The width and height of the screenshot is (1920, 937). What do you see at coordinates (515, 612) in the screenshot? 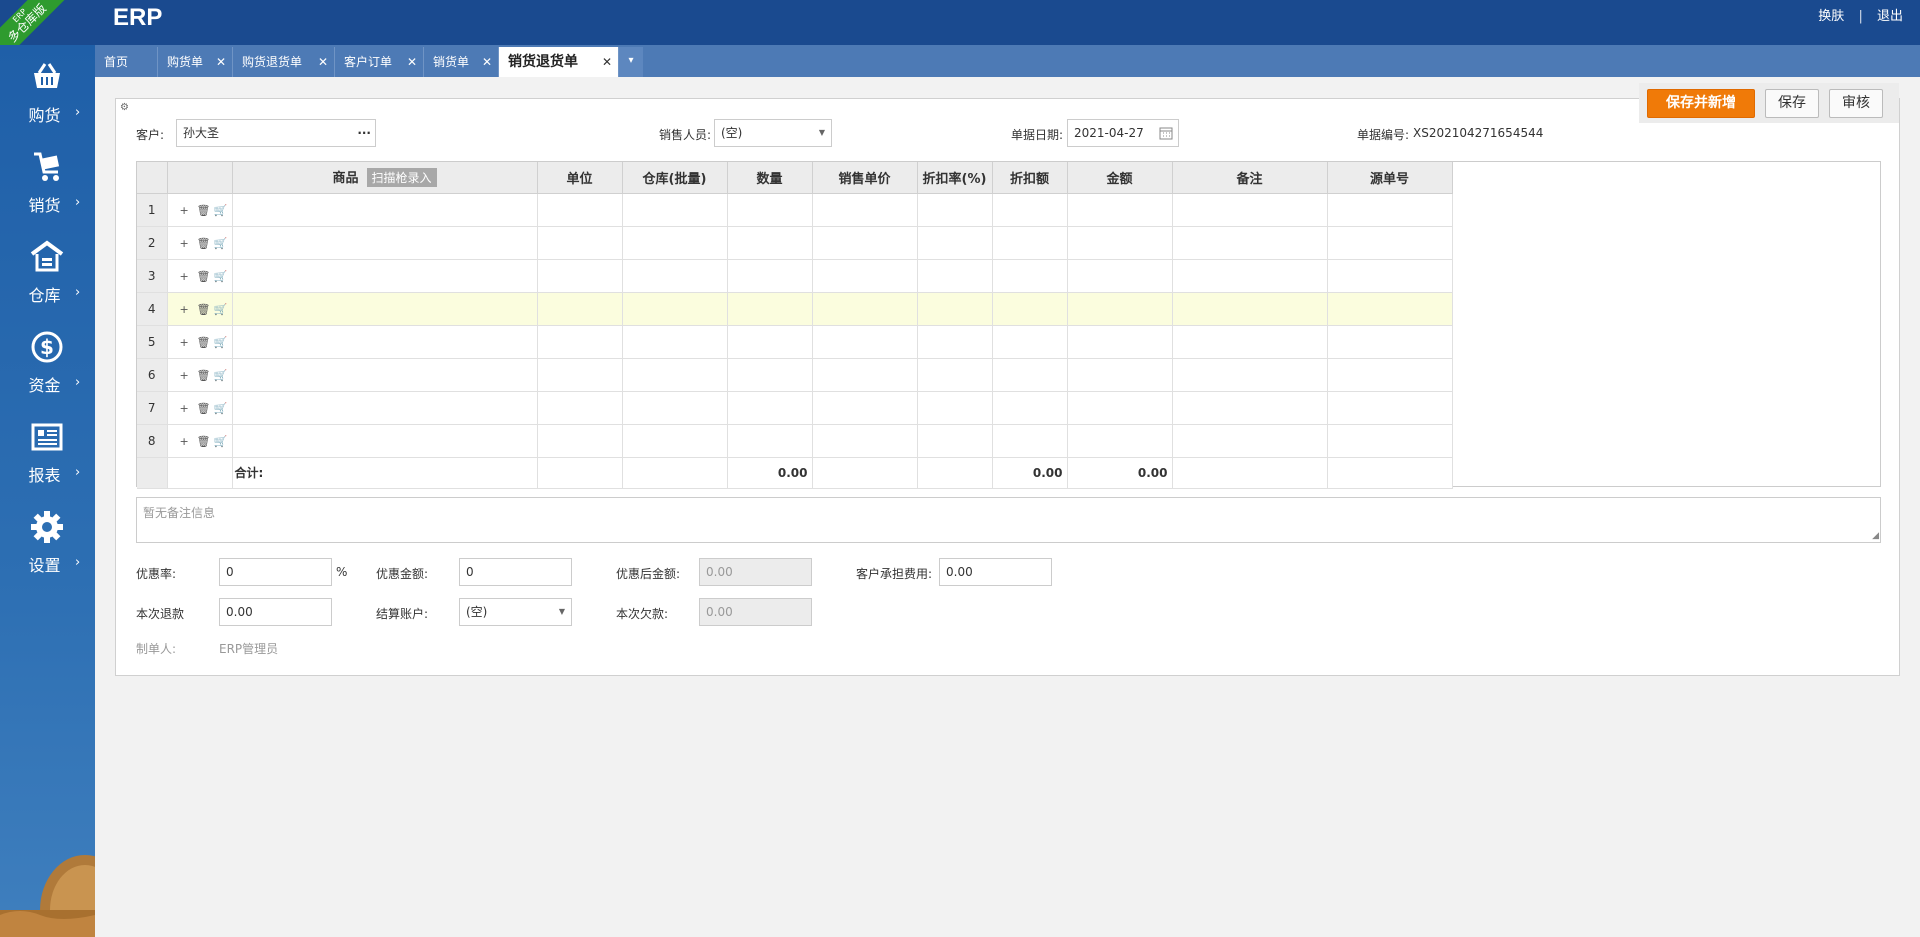
I see `account-select: (空) ▼` at bounding box center [515, 612].